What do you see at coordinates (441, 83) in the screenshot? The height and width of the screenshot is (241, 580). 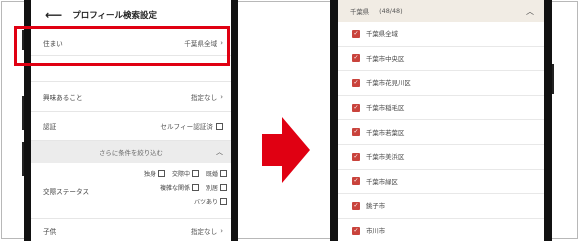 I see `list-item: ✓ 千葉市花見川区` at bounding box center [441, 83].